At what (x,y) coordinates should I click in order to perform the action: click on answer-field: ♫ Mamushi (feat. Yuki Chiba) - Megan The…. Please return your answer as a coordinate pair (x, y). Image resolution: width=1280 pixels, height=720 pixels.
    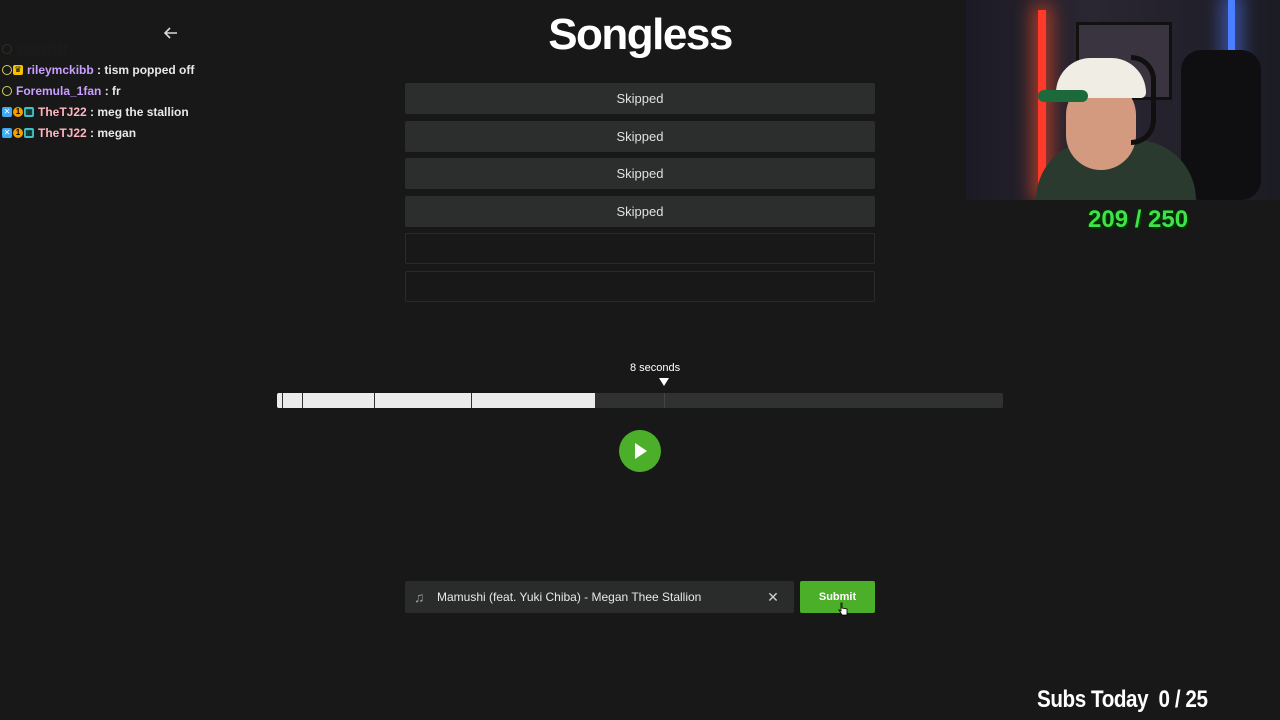
    Looking at the image, I should click on (599, 597).